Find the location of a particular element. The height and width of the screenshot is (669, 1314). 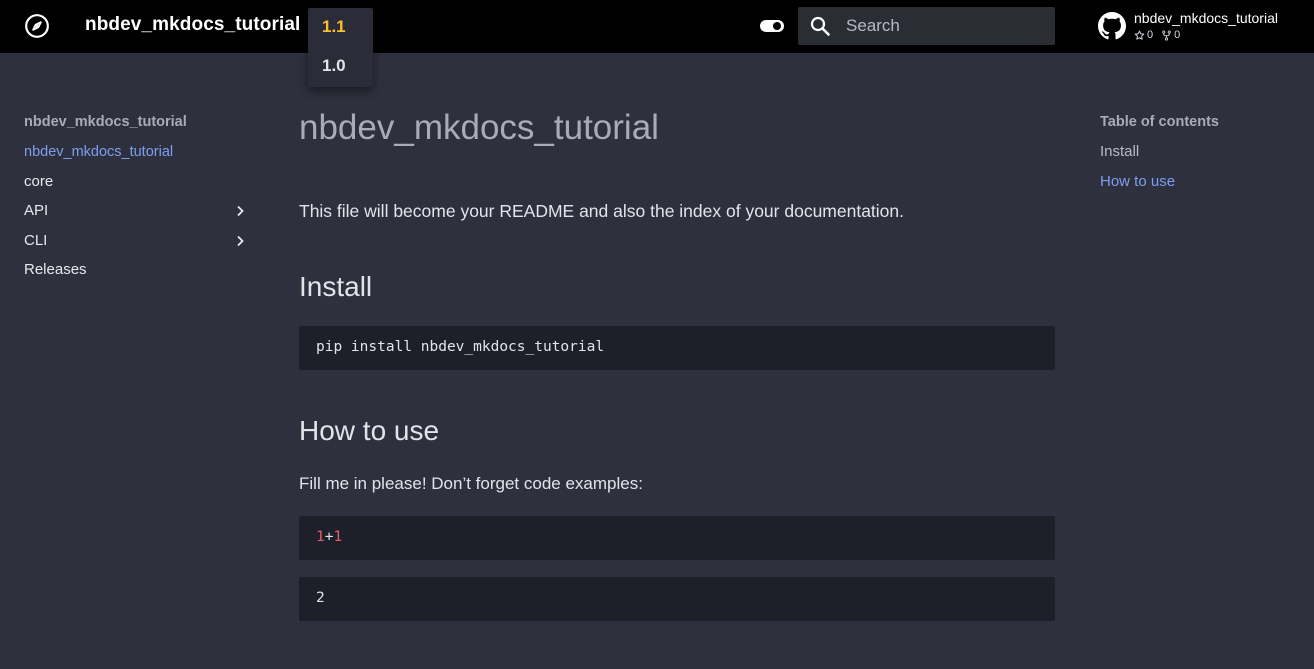

repo-name: nbdev_mkdocs_tutorial is located at coordinates (1206, 18).